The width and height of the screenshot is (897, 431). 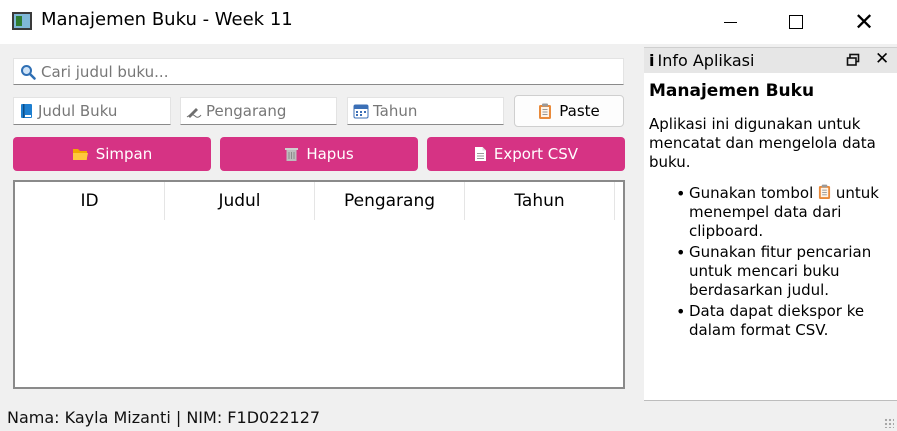 I want to click on app-icon, so click(x=22, y=21).